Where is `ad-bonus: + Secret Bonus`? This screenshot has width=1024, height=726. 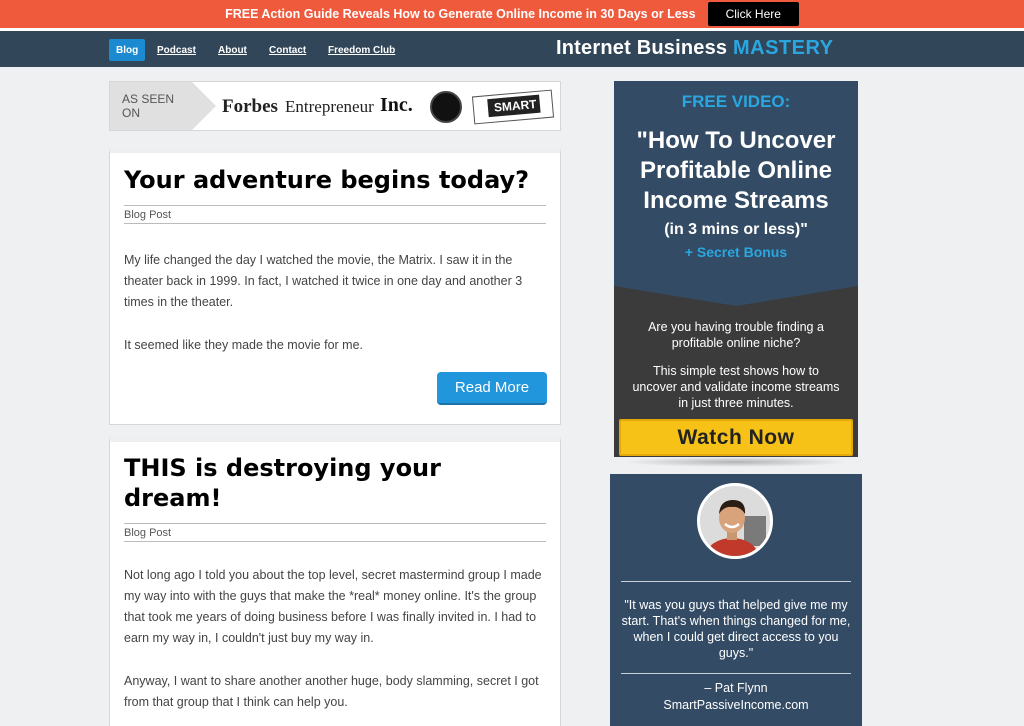 ad-bonus: + Secret Bonus is located at coordinates (736, 252).